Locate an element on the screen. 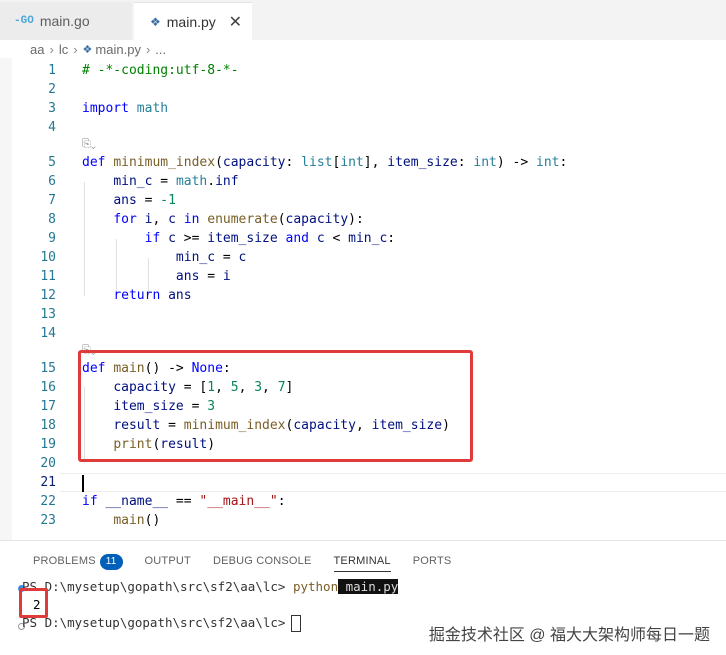 The height and width of the screenshot is (655, 726). line-number: 5 is located at coordinates (52, 162).